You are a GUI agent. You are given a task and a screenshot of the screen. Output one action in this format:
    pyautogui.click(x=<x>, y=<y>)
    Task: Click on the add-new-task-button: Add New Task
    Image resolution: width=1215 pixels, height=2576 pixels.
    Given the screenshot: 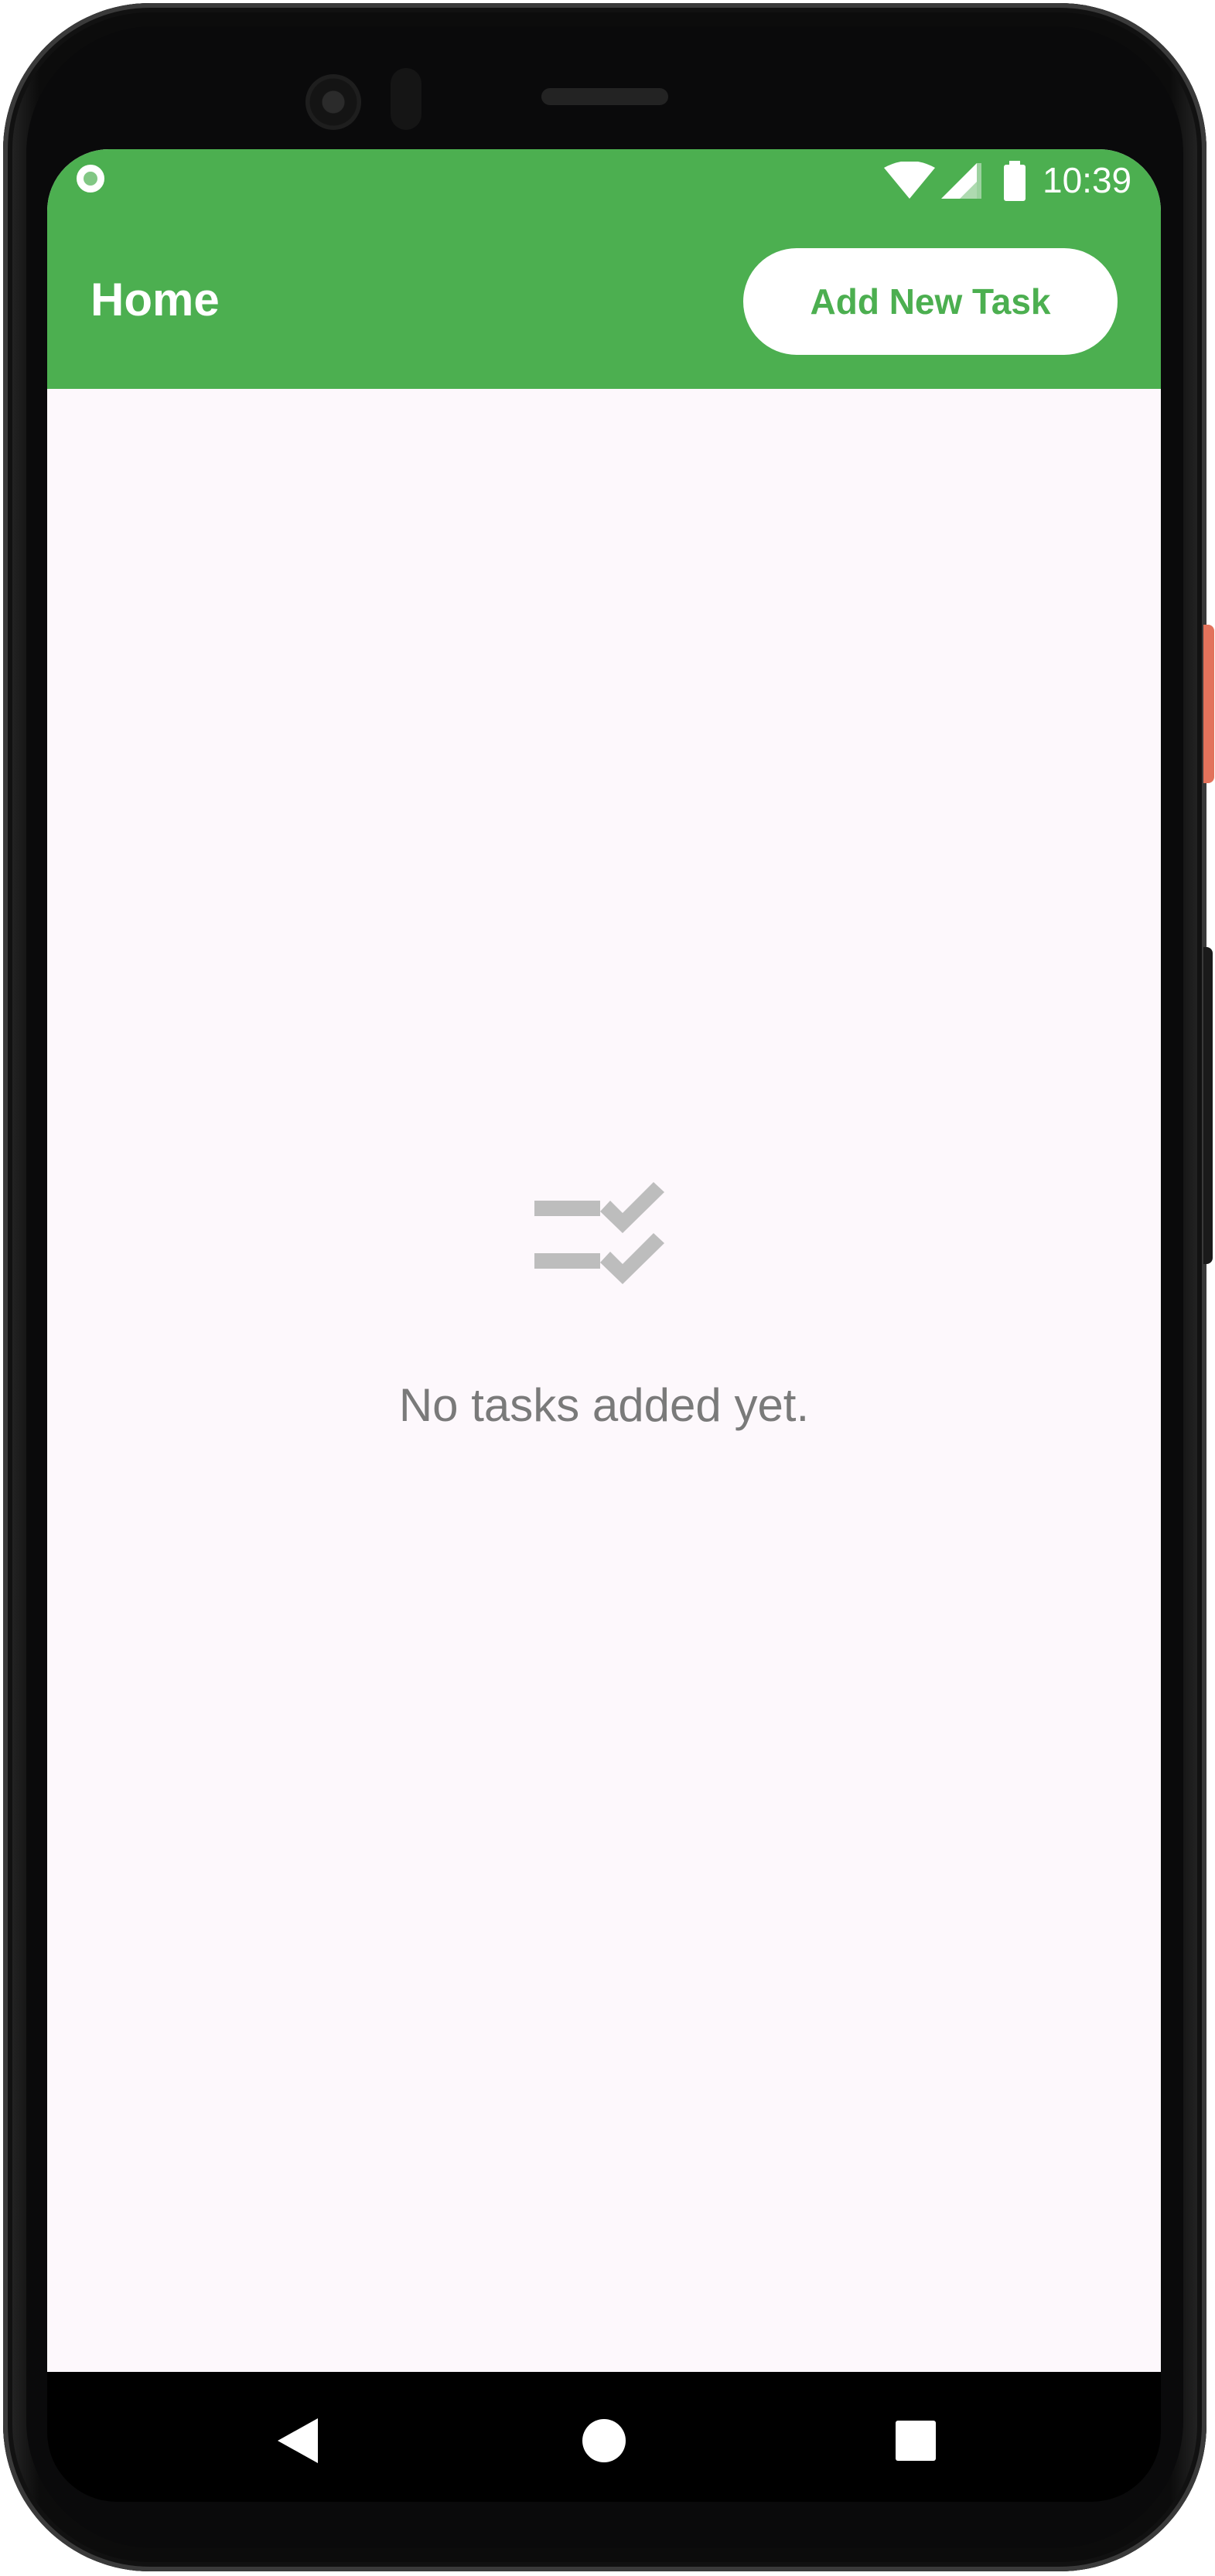 What is the action you would take?
    pyautogui.click(x=930, y=301)
    